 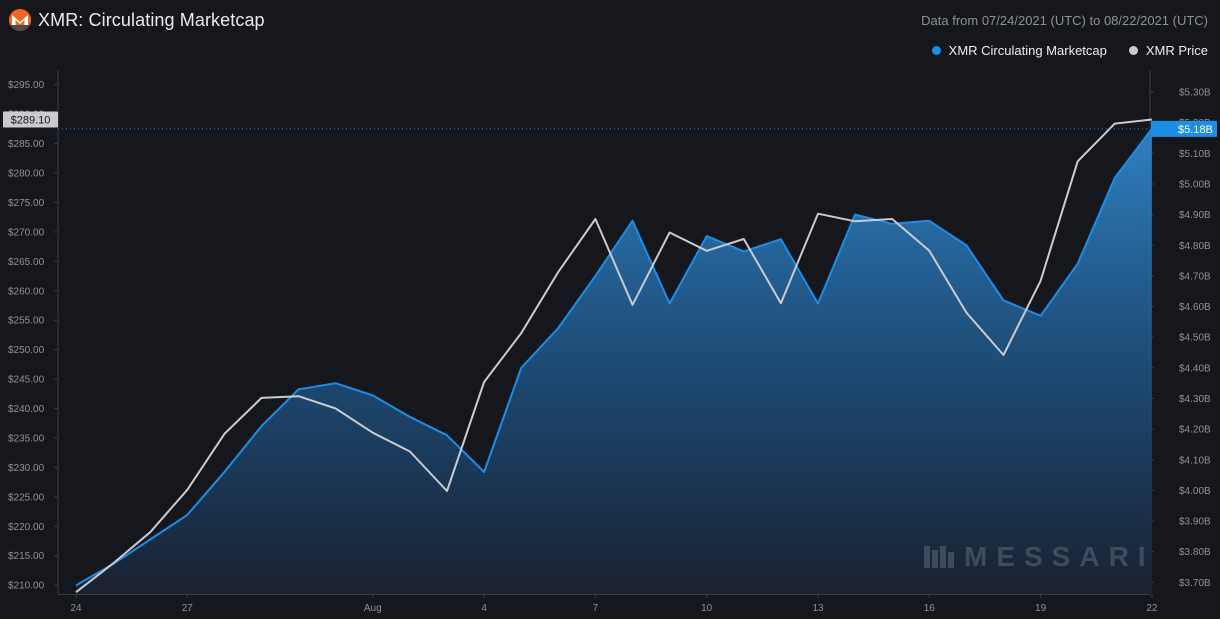 I want to click on left-tick-label: $275.00, so click(x=26, y=203).